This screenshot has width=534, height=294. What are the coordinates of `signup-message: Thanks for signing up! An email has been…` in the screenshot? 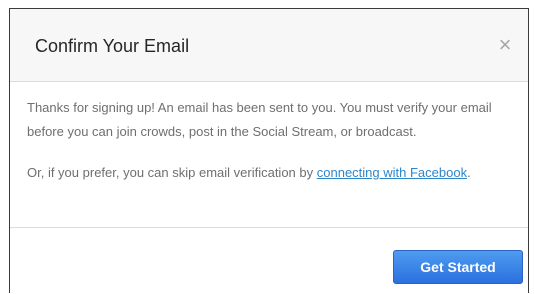 It's located at (259, 119).